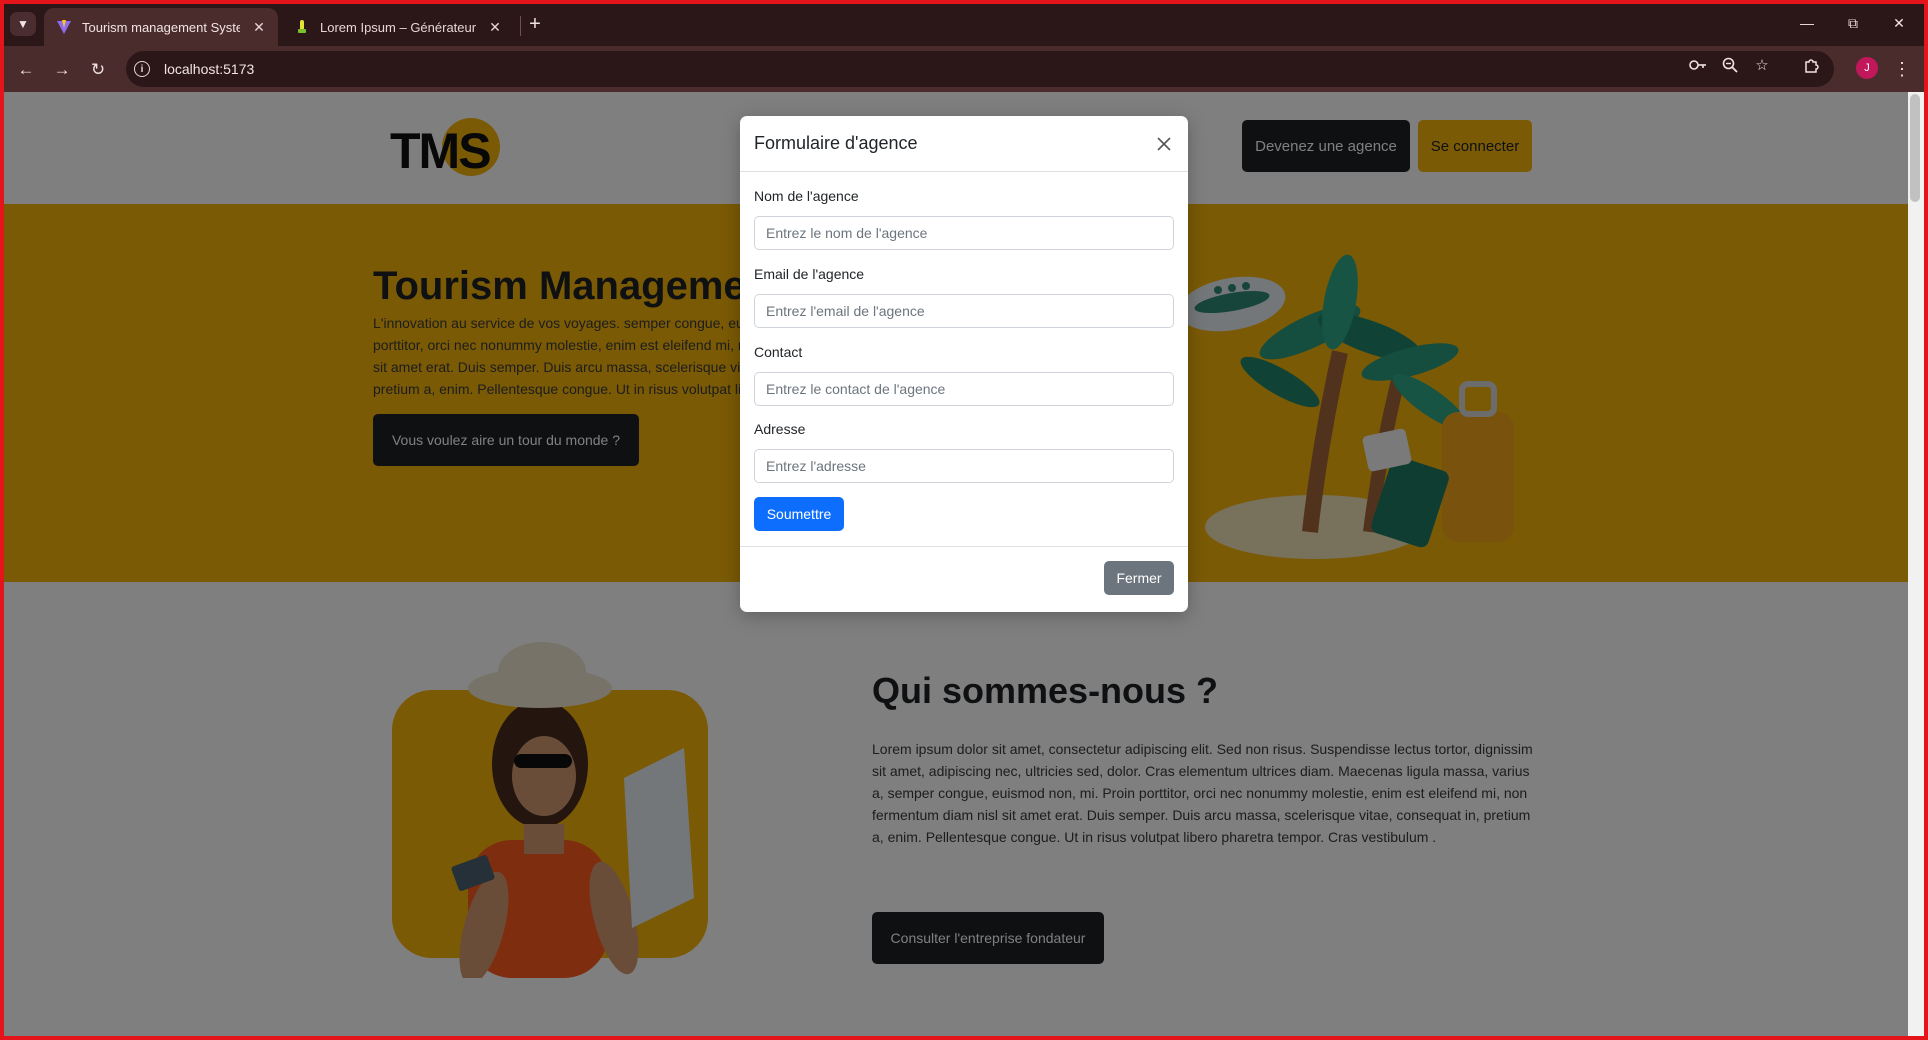  Describe the element at coordinates (98, 70) in the screenshot. I see `reload-icon: ↻` at that location.